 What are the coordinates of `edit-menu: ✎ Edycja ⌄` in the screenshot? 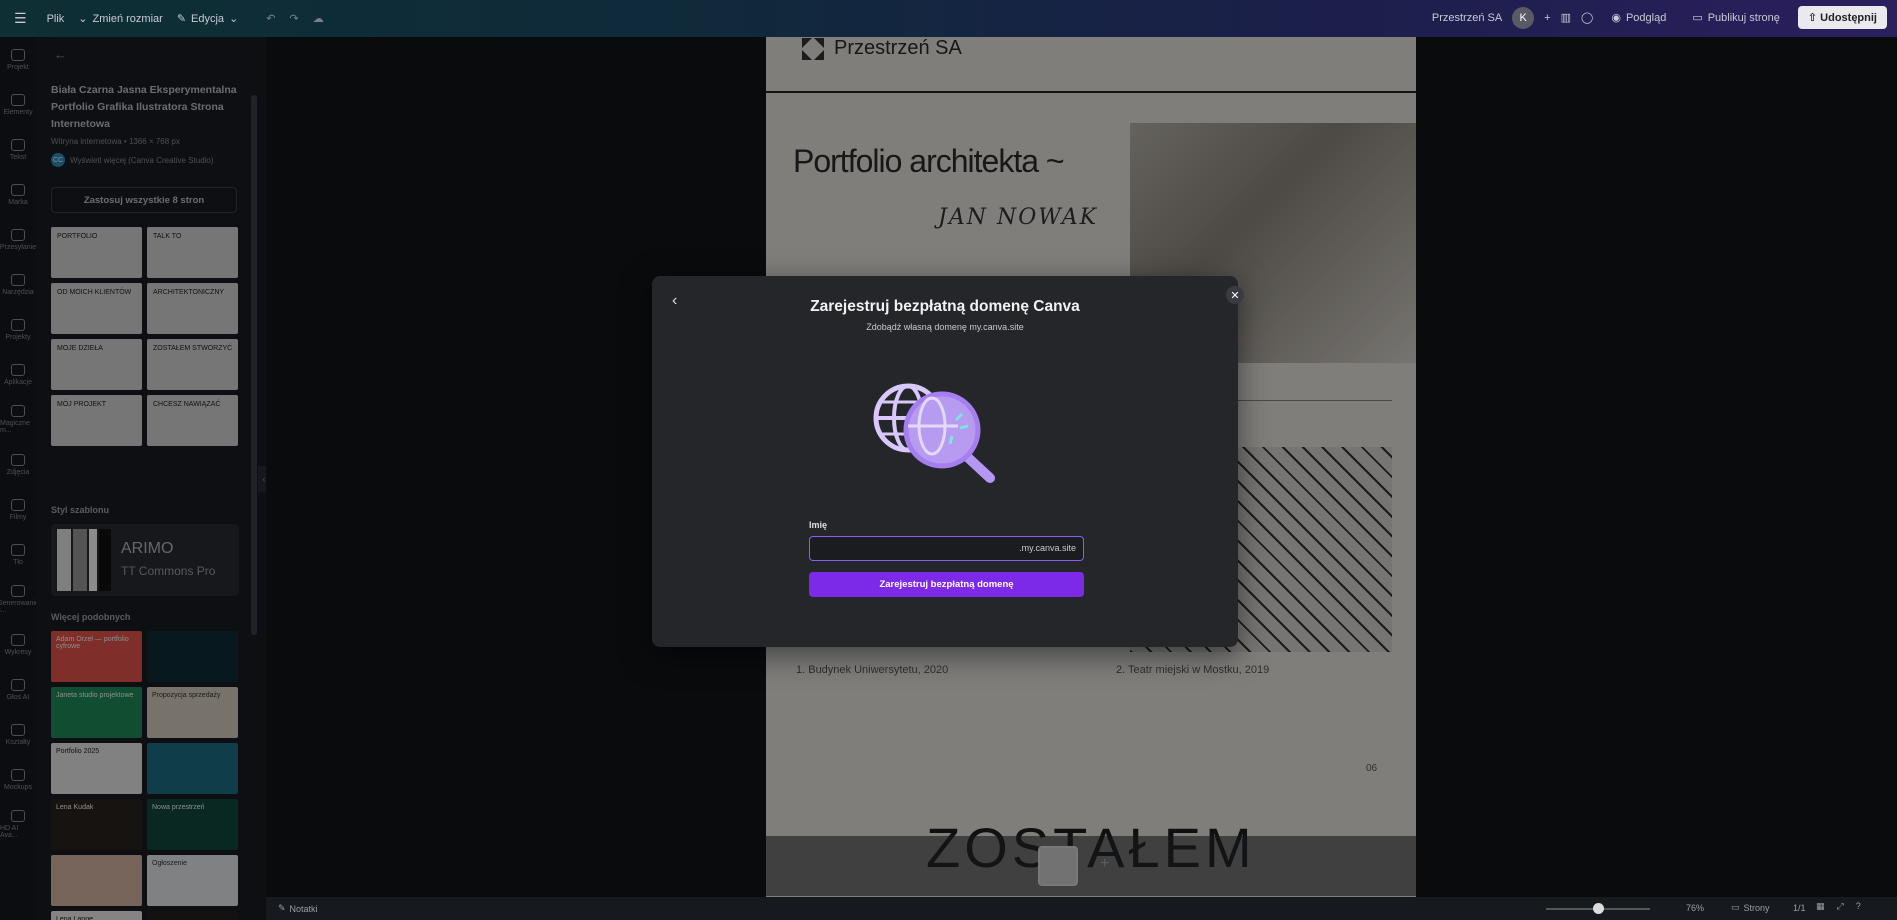 It's located at (207, 19).